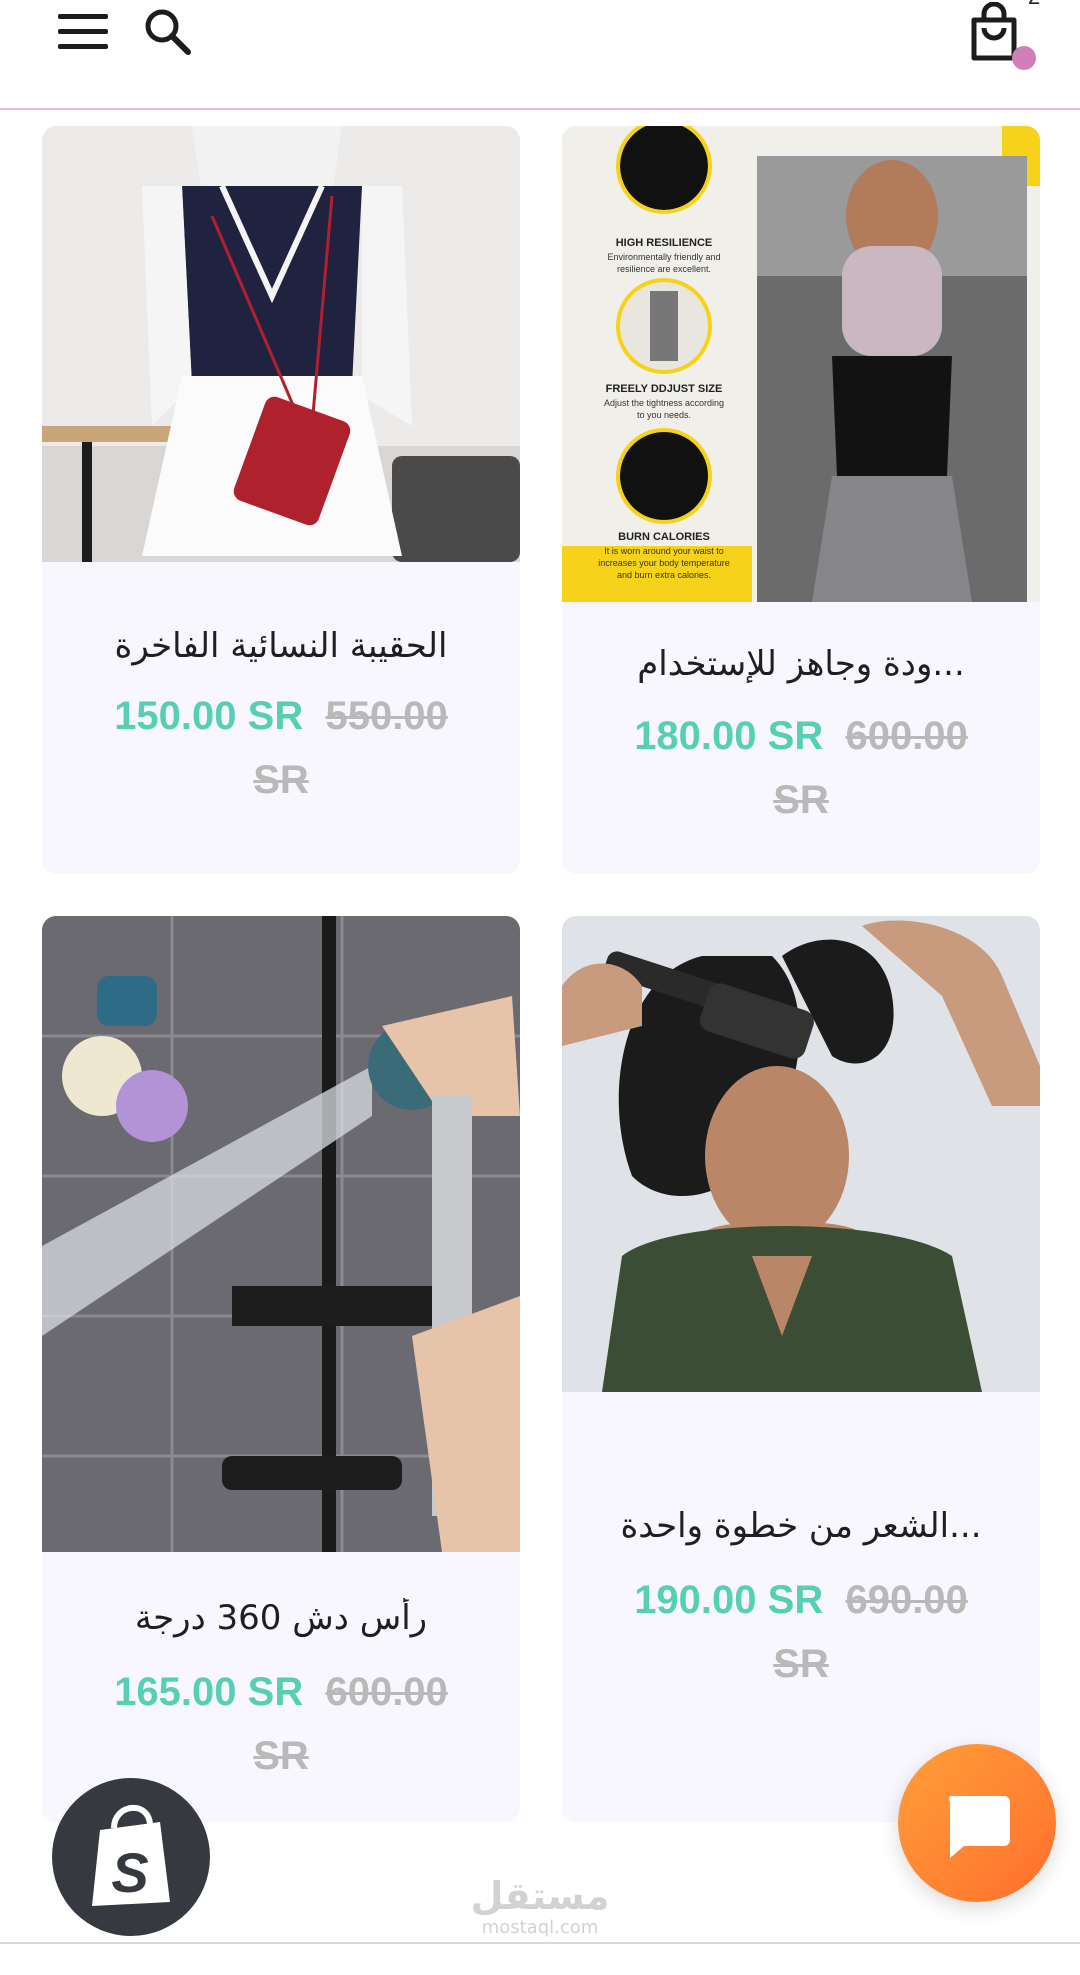 The height and width of the screenshot is (1975, 1080). Describe the element at coordinates (386, 716) in the screenshot. I see `original-price: 550.00` at that location.